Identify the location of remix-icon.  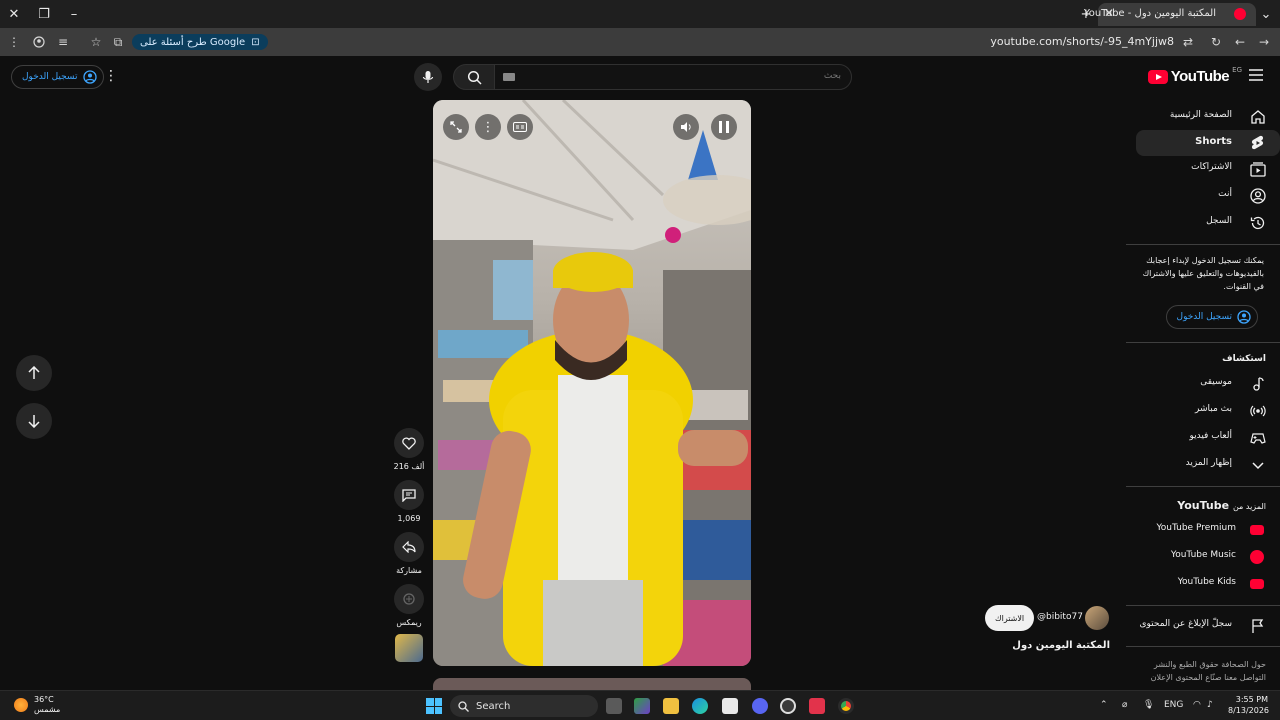
(409, 599).